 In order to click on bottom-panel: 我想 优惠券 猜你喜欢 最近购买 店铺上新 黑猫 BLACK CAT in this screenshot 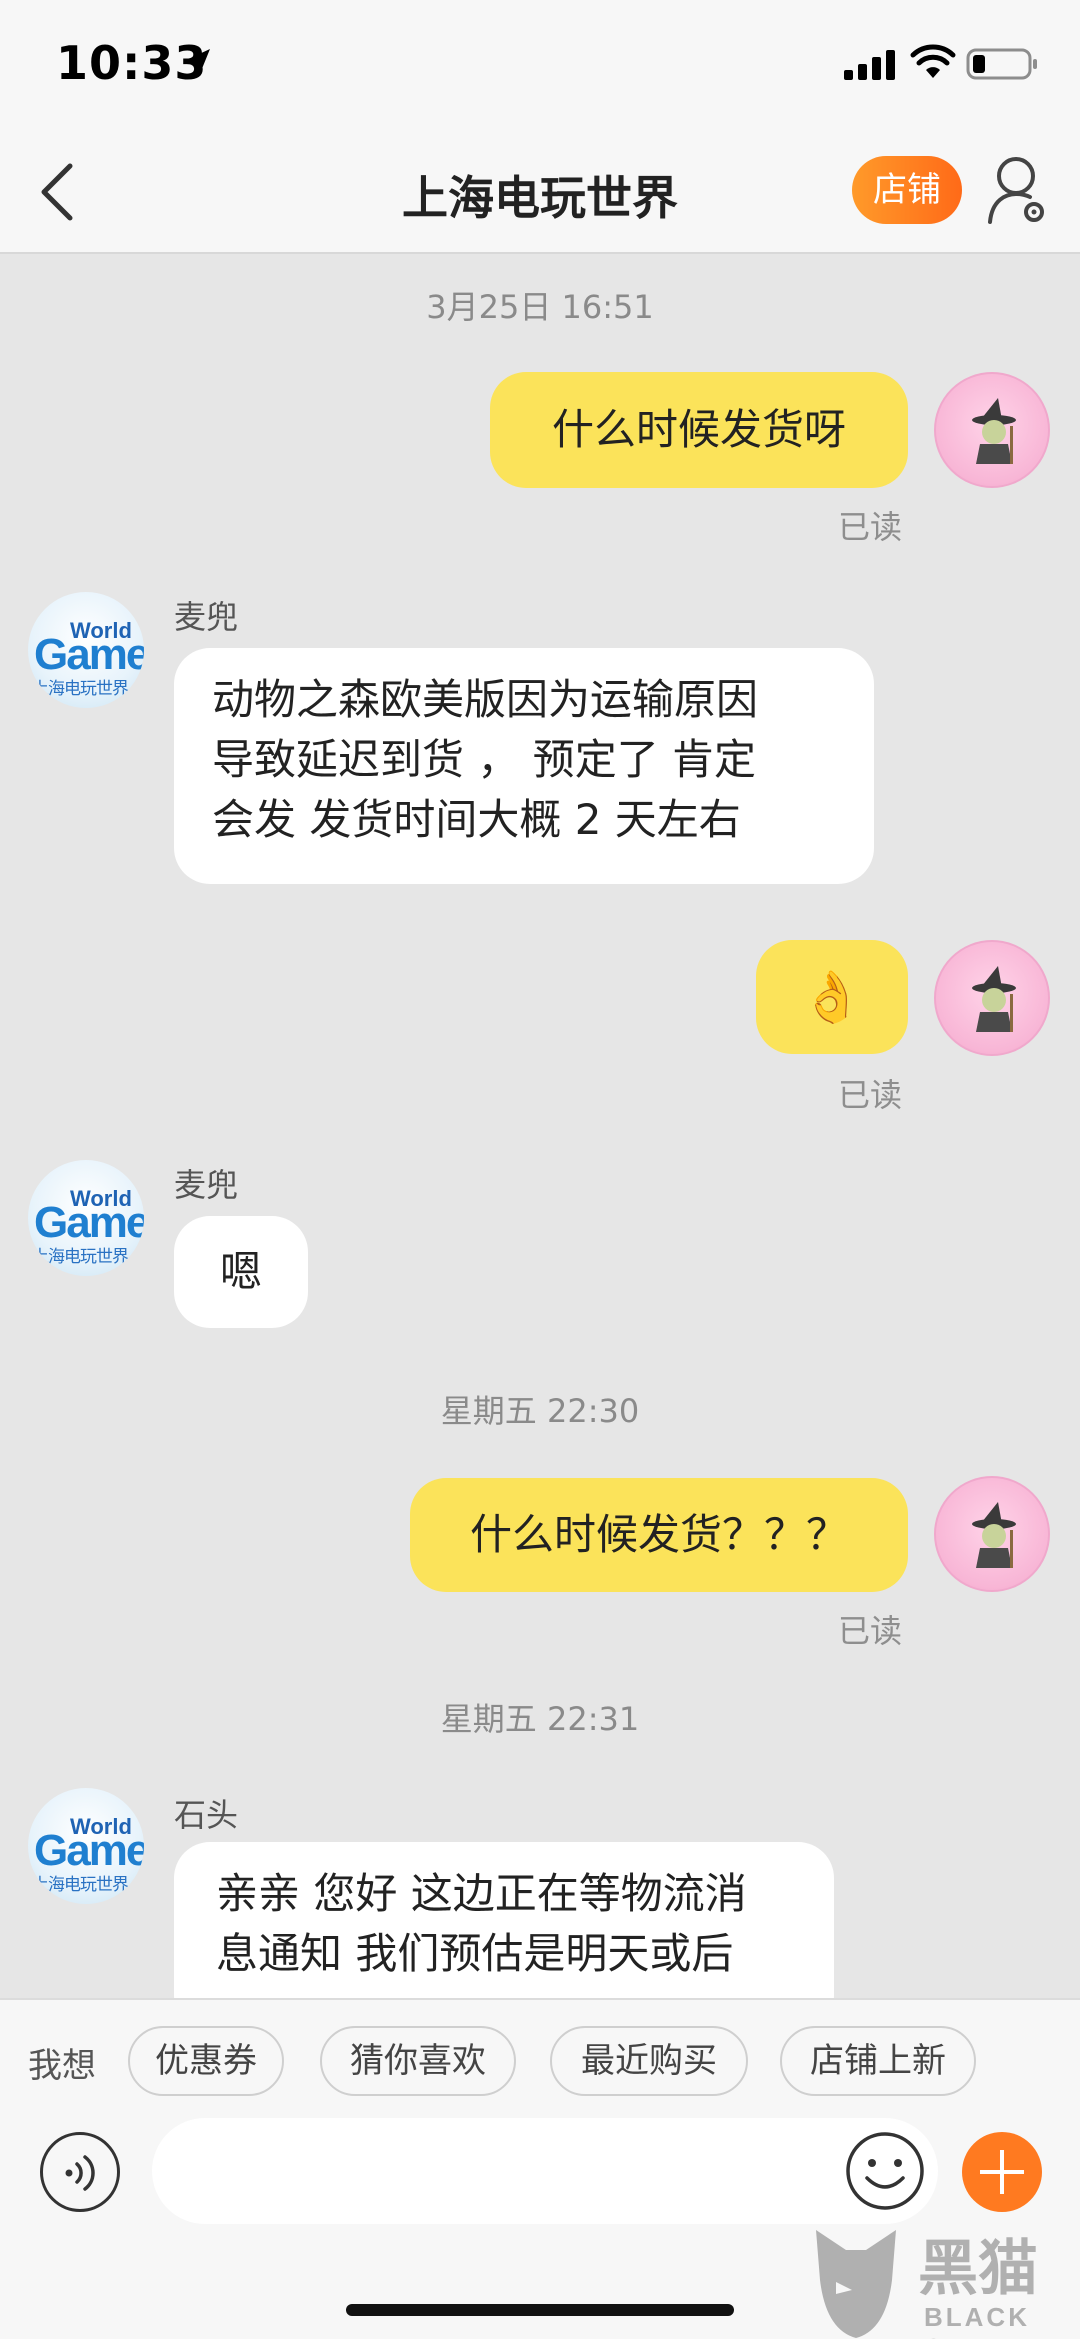, I will do `click(540, 2168)`.